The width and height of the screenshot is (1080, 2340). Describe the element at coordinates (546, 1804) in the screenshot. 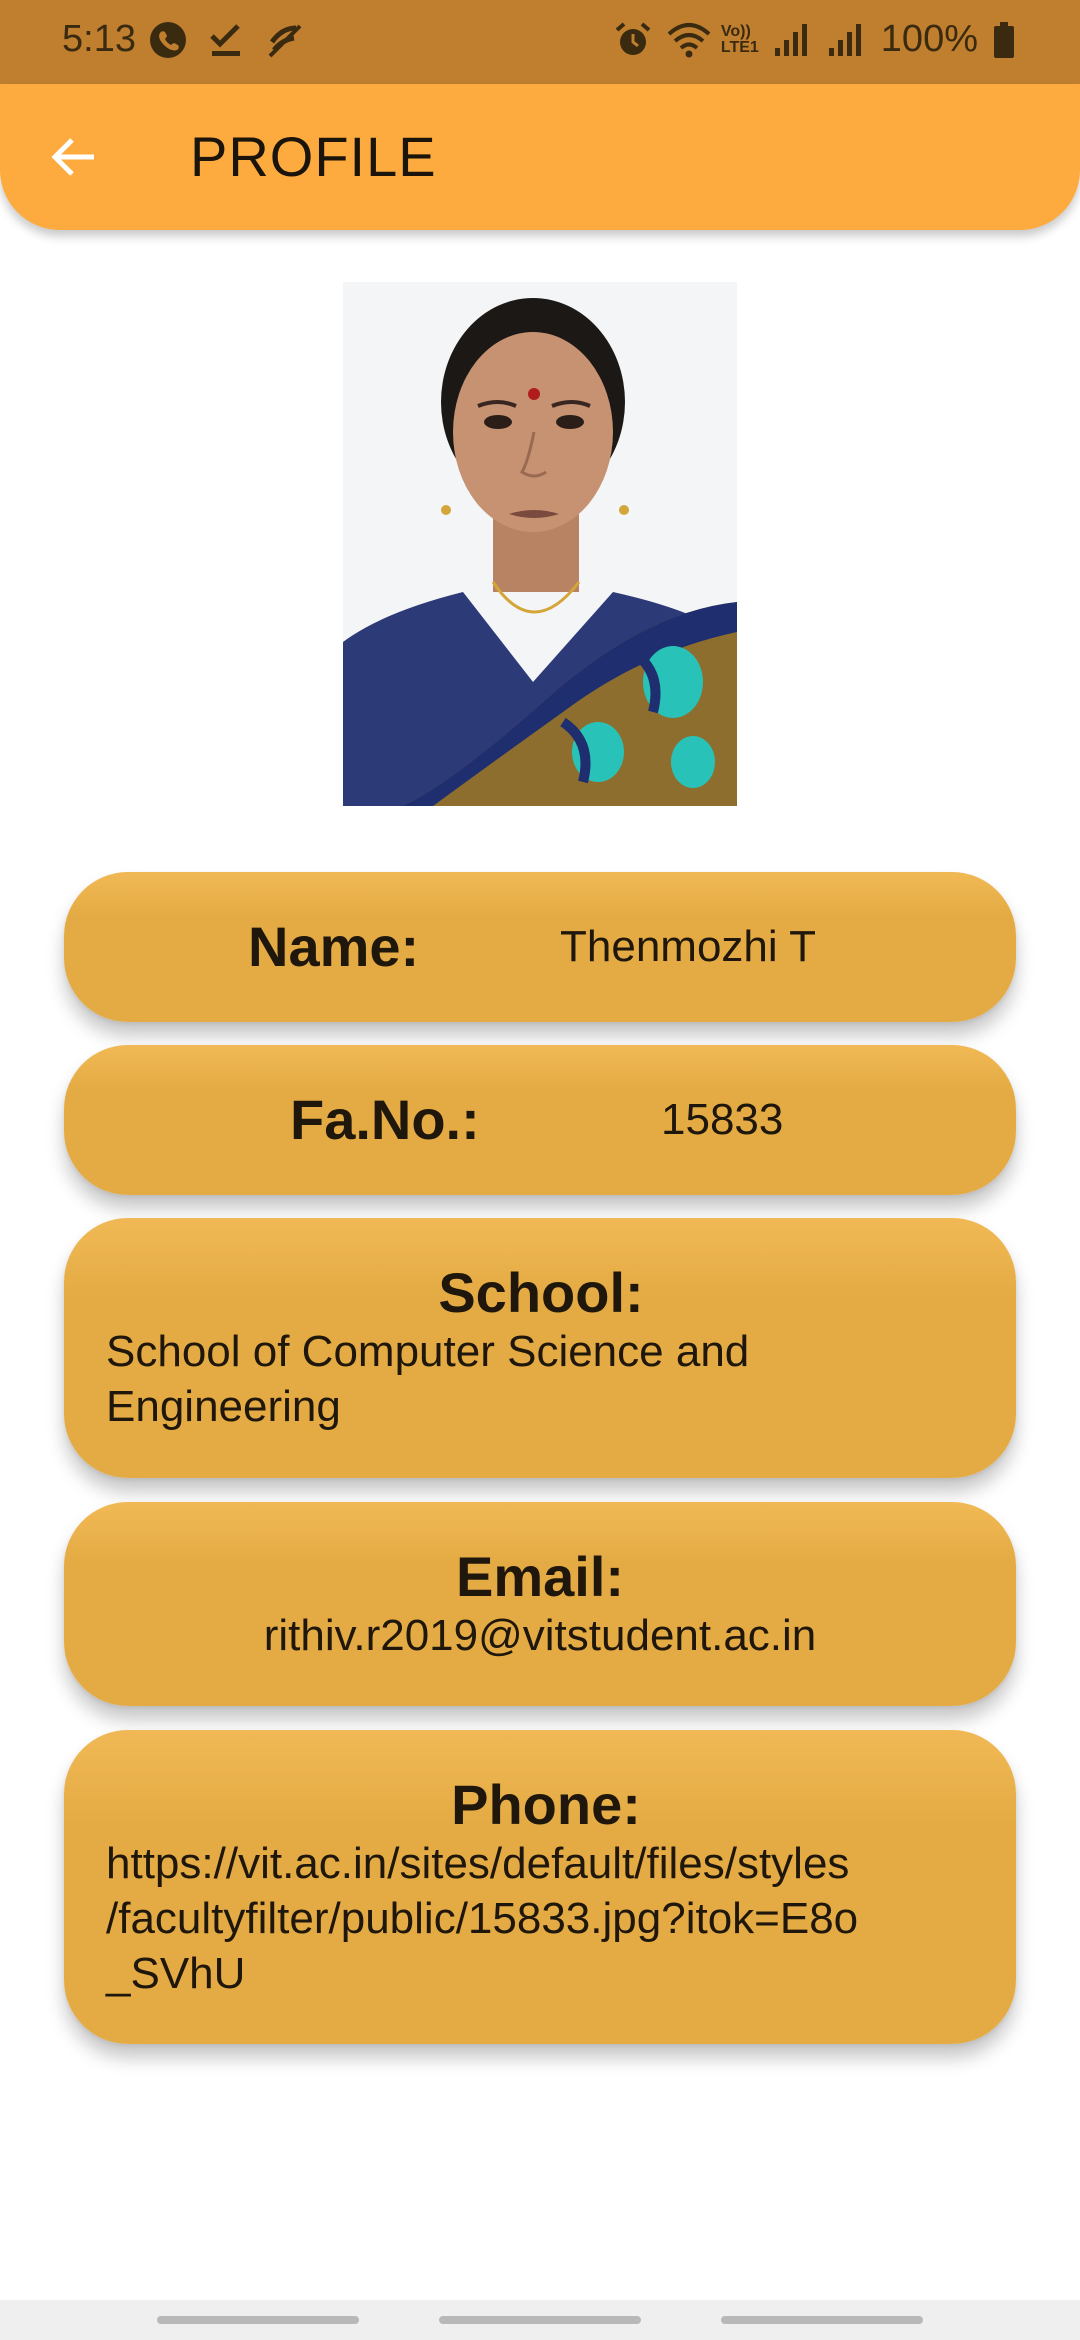

I see `phone-label: Phone:` at that location.